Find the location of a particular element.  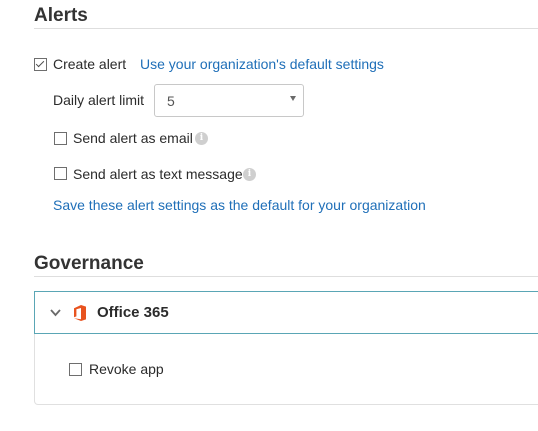

send-email-label: Send alert as email is located at coordinates (133, 138).